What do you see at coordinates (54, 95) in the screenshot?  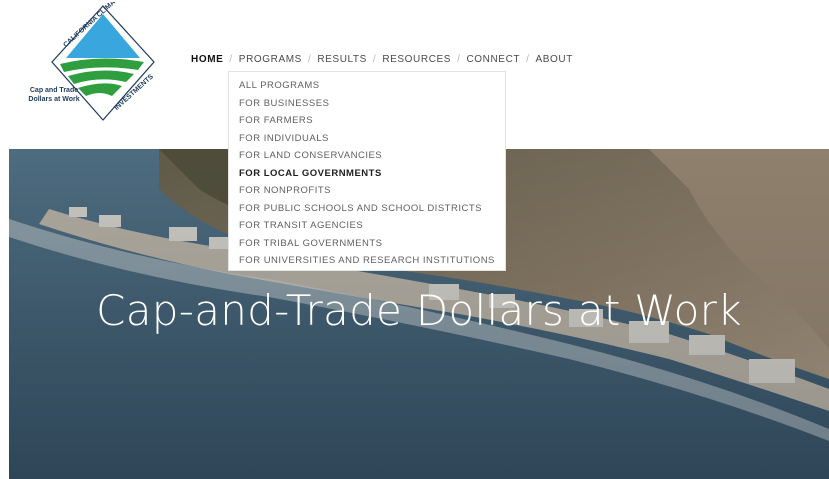 I see `logo-tagline: Cap and Trade Dollars at Work` at bounding box center [54, 95].